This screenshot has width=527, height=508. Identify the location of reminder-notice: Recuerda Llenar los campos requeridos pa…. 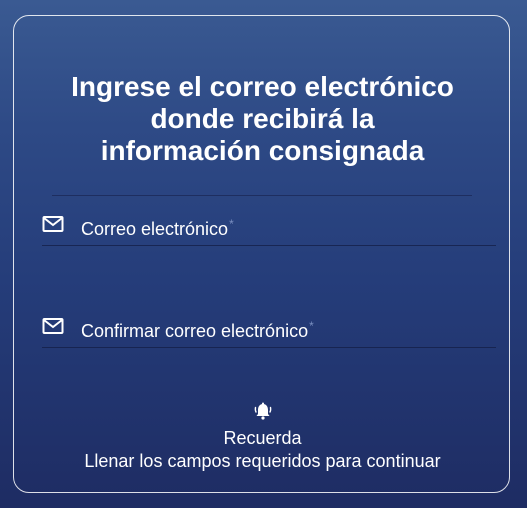
(262, 437).